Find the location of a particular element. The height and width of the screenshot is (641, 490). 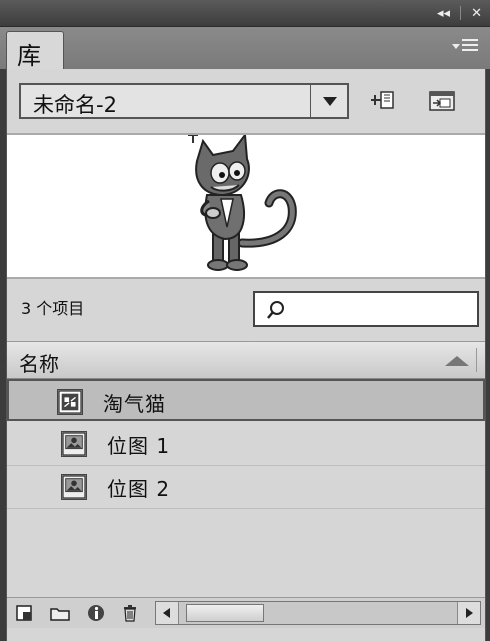

panel-titlebar: ◂◂ ✕ is located at coordinates (245, 13).